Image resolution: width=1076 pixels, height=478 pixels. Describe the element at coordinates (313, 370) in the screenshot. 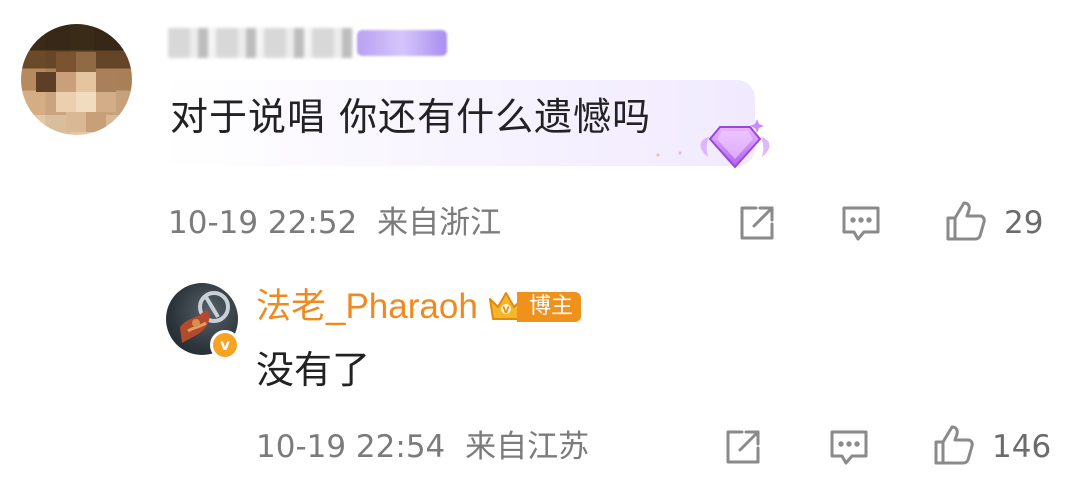

I see `reply-text: 没有了` at that location.